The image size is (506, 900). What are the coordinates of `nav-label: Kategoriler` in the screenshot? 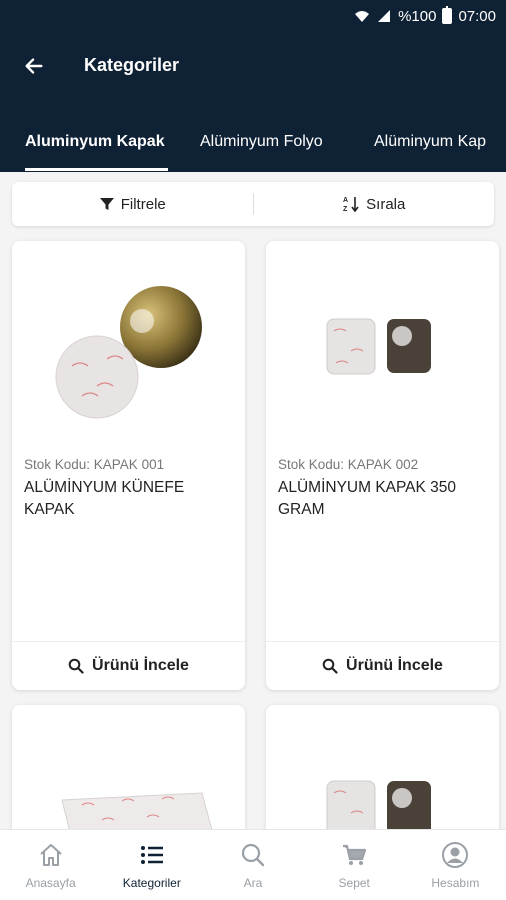 It's located at (151, 883).